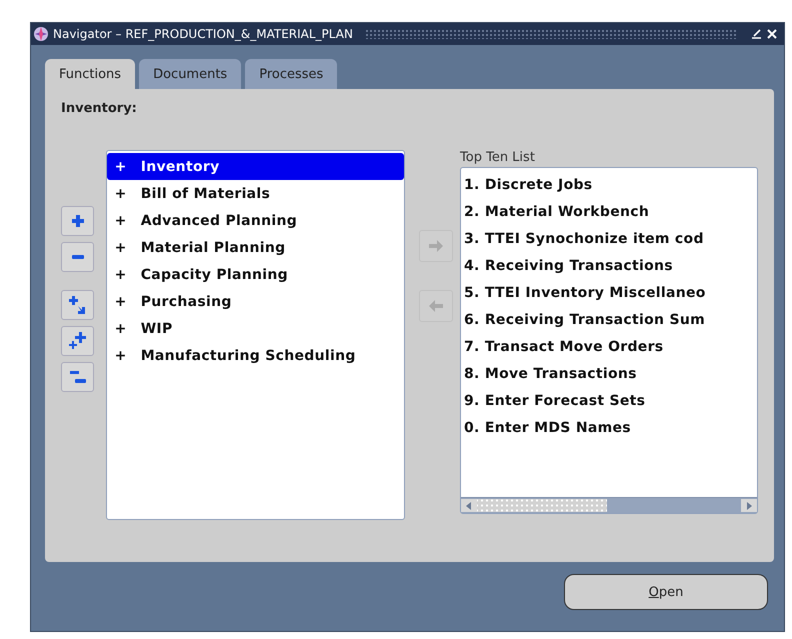  I want to click on list-label: Top Ten List, so click(498, 157).